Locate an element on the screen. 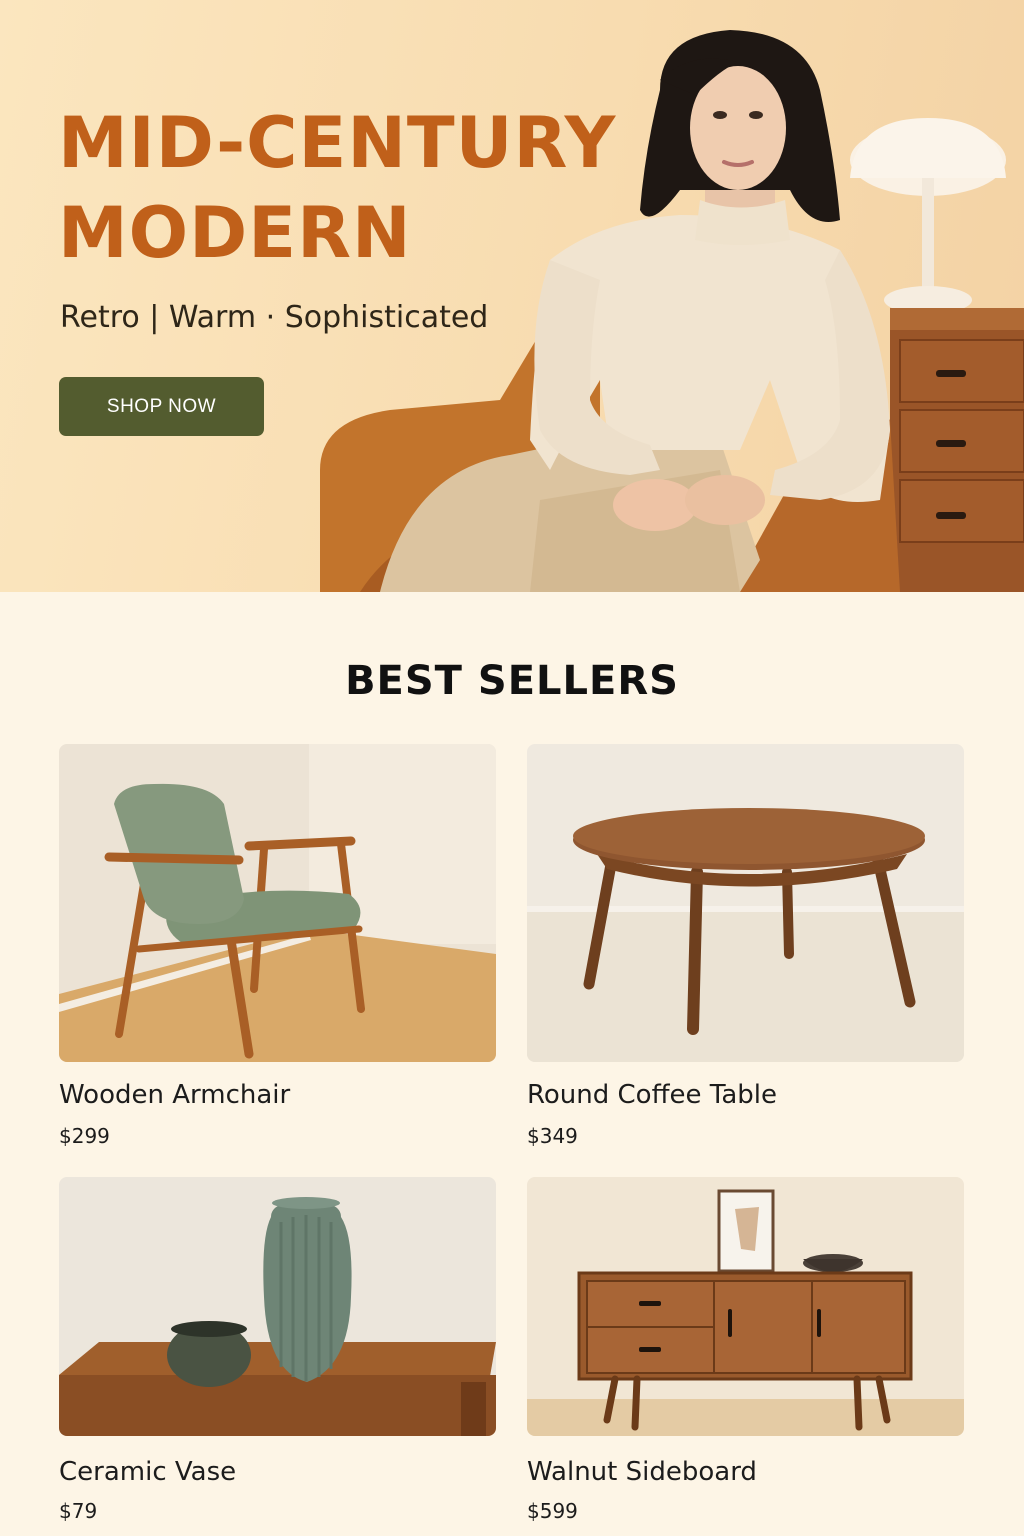  product-price: $299 is located at coordinates (84, 1136).